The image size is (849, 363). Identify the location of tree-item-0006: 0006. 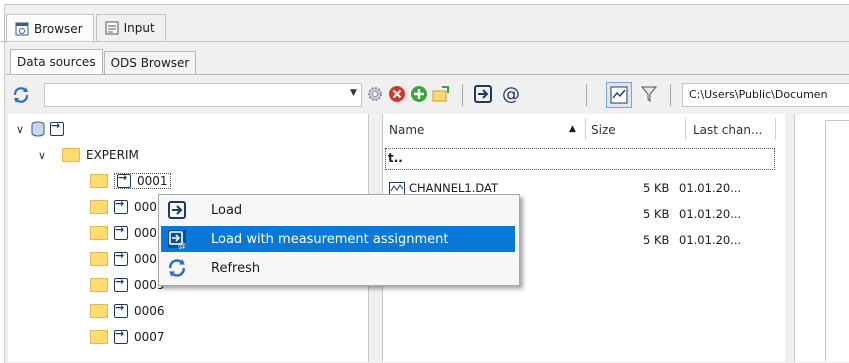
(127, 311).